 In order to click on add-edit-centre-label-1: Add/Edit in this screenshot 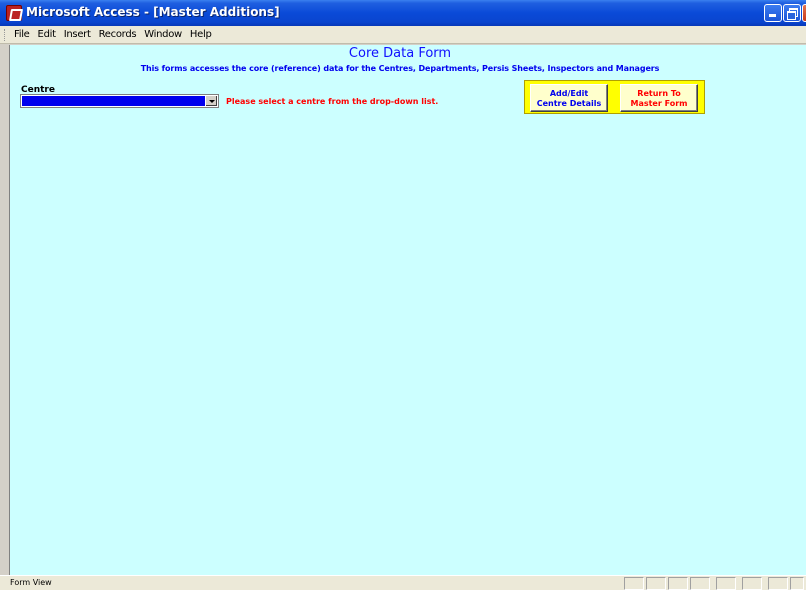, I will do `click(569, 93)`.